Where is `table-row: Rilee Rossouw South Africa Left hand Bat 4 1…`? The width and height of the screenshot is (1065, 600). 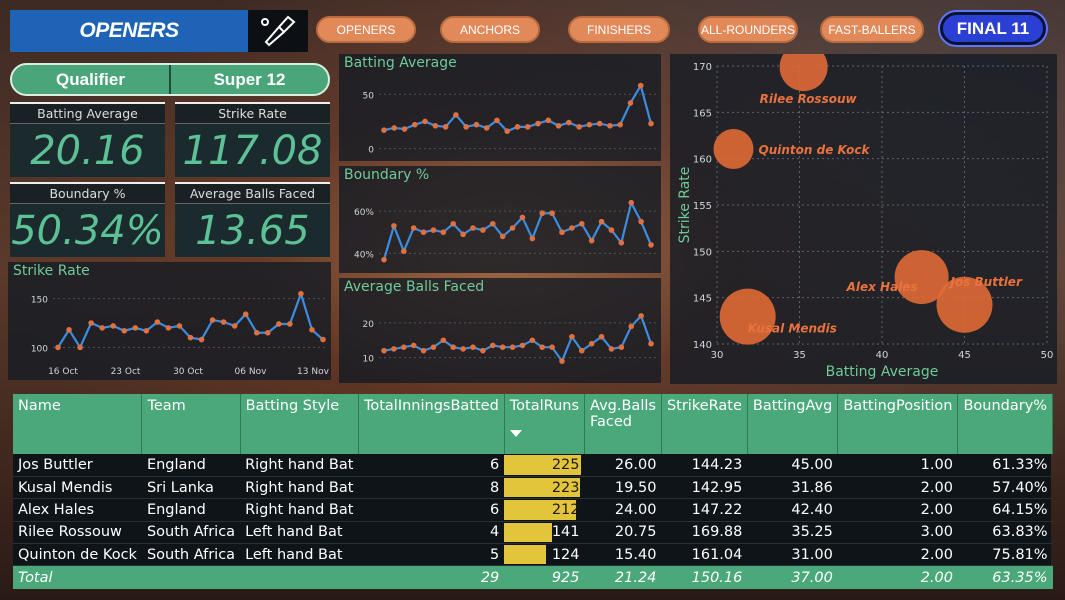
table-row: Rilee Rossouw South Africa Left hand Bat 4 1… is located at coordinates (533, 533).